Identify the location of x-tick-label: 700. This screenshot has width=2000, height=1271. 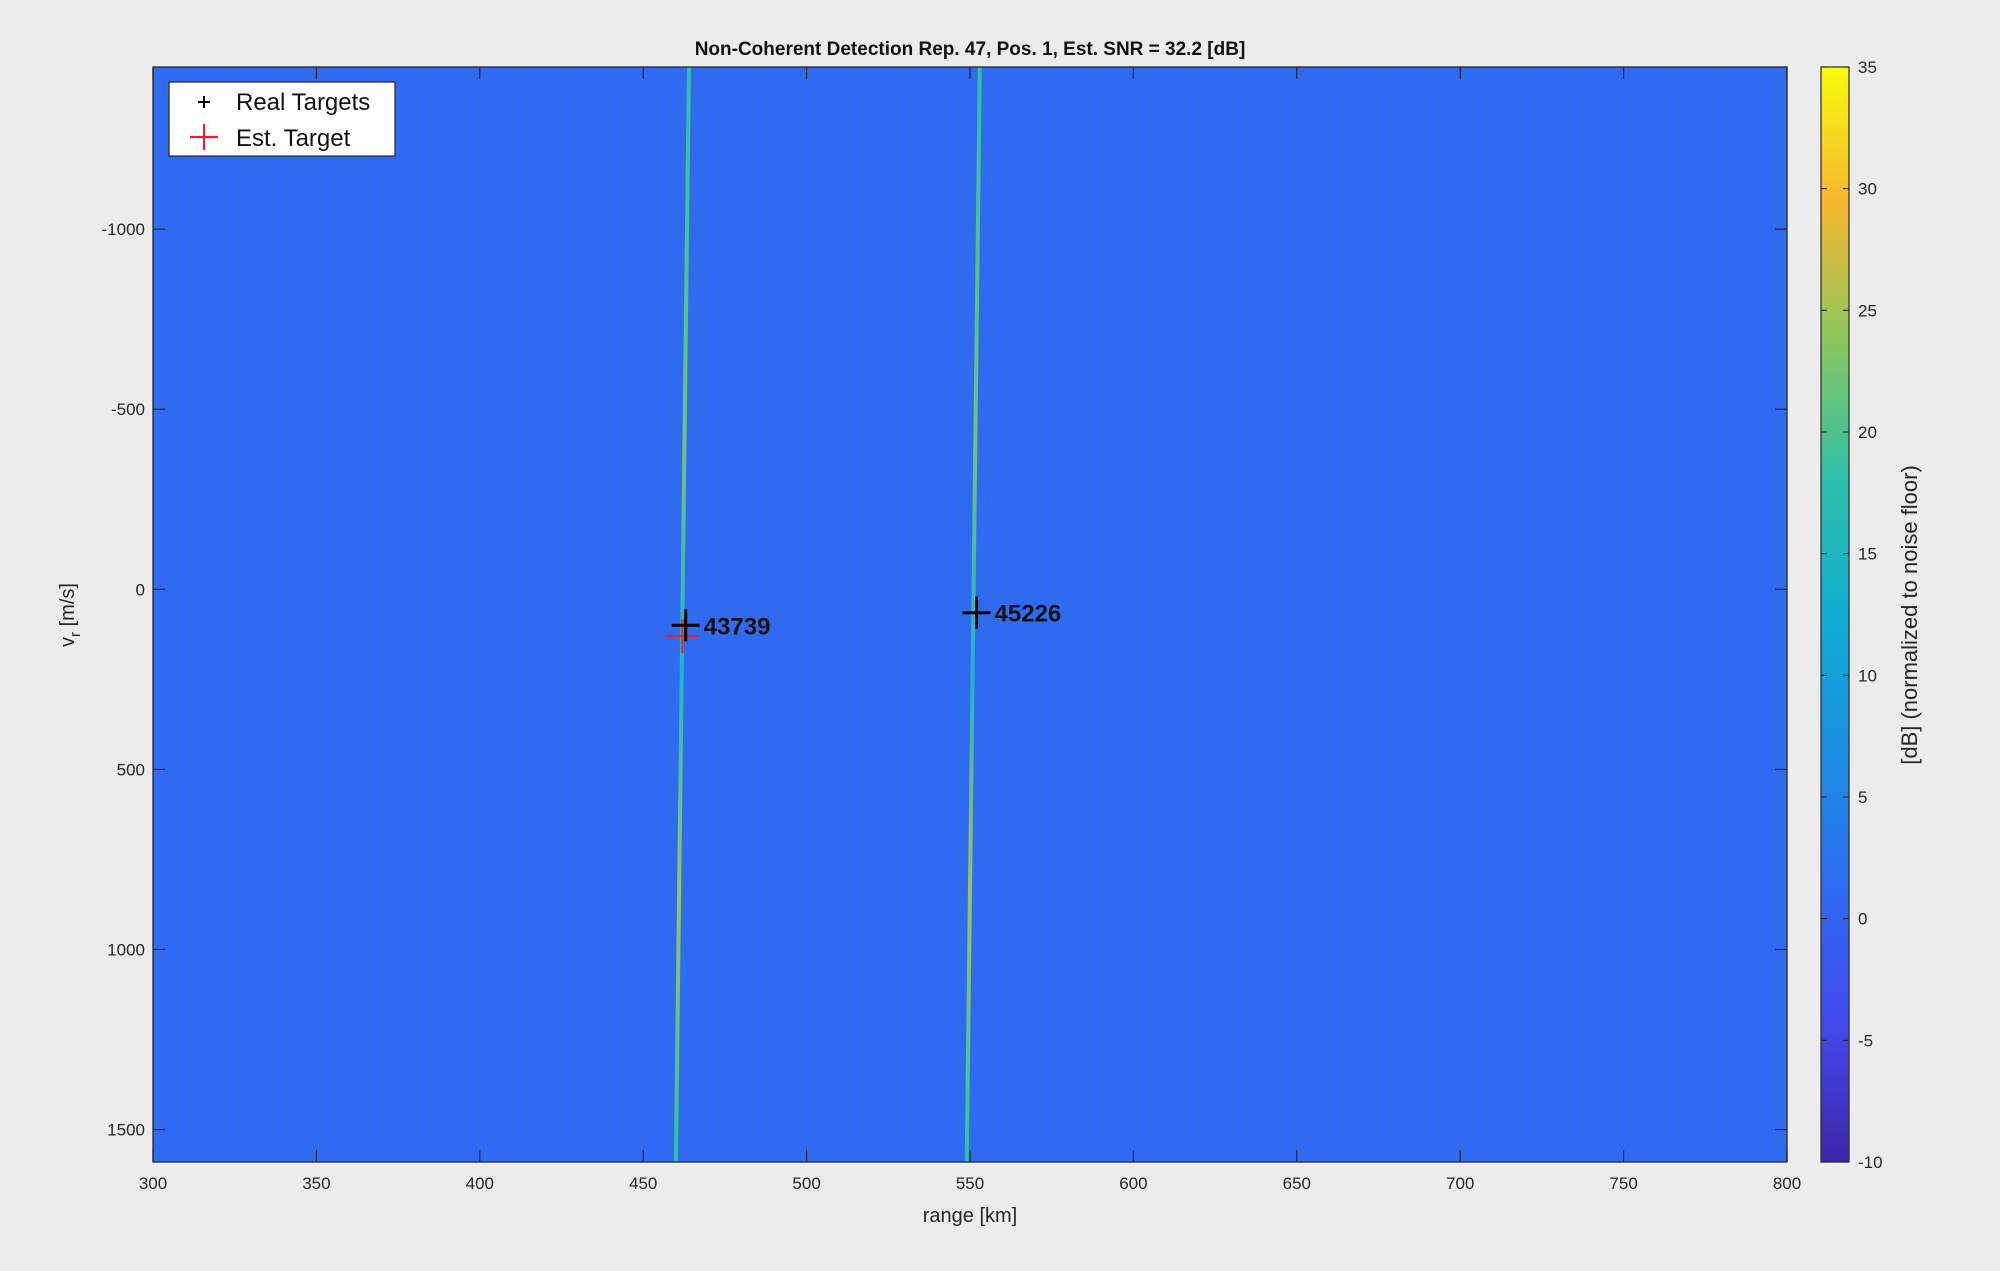
(1460, 1183).